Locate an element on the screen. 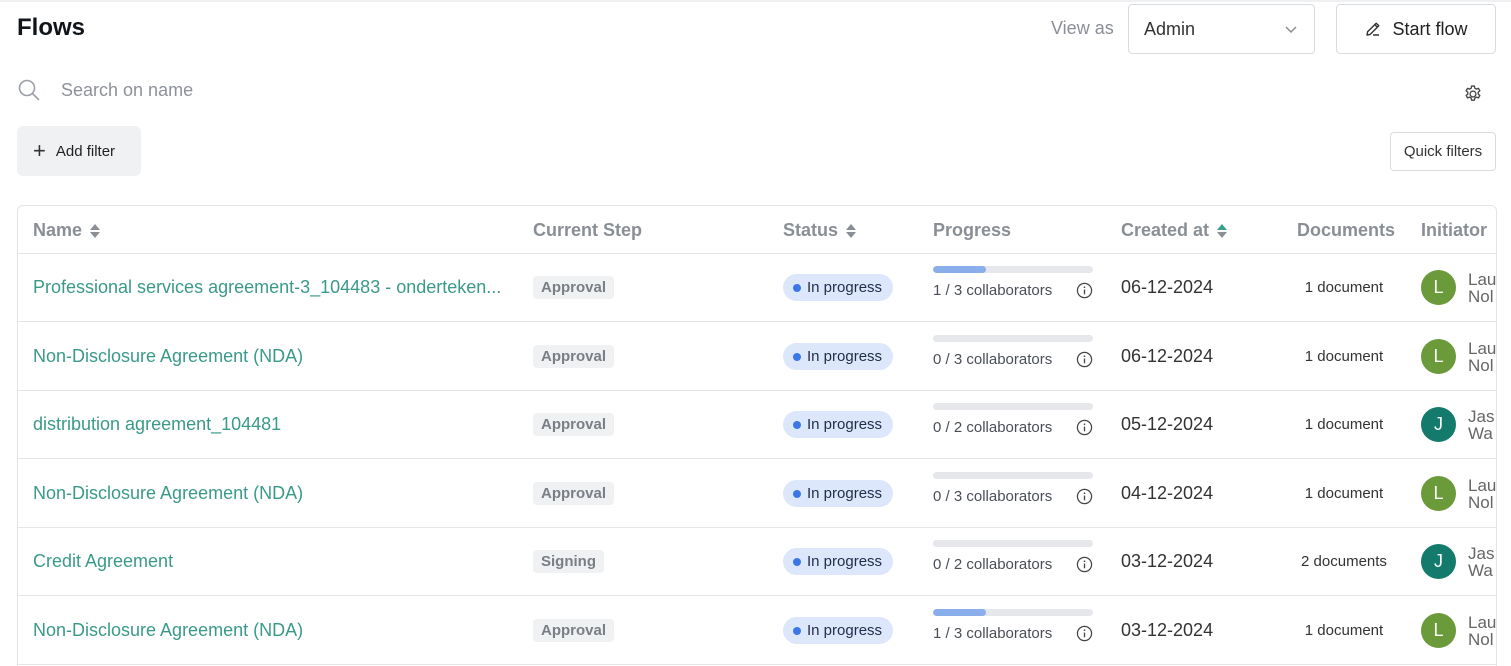 This screenshot has width=1511, height=666. flow-name-link: Credit Agreement is located at coordinates (103, 561).